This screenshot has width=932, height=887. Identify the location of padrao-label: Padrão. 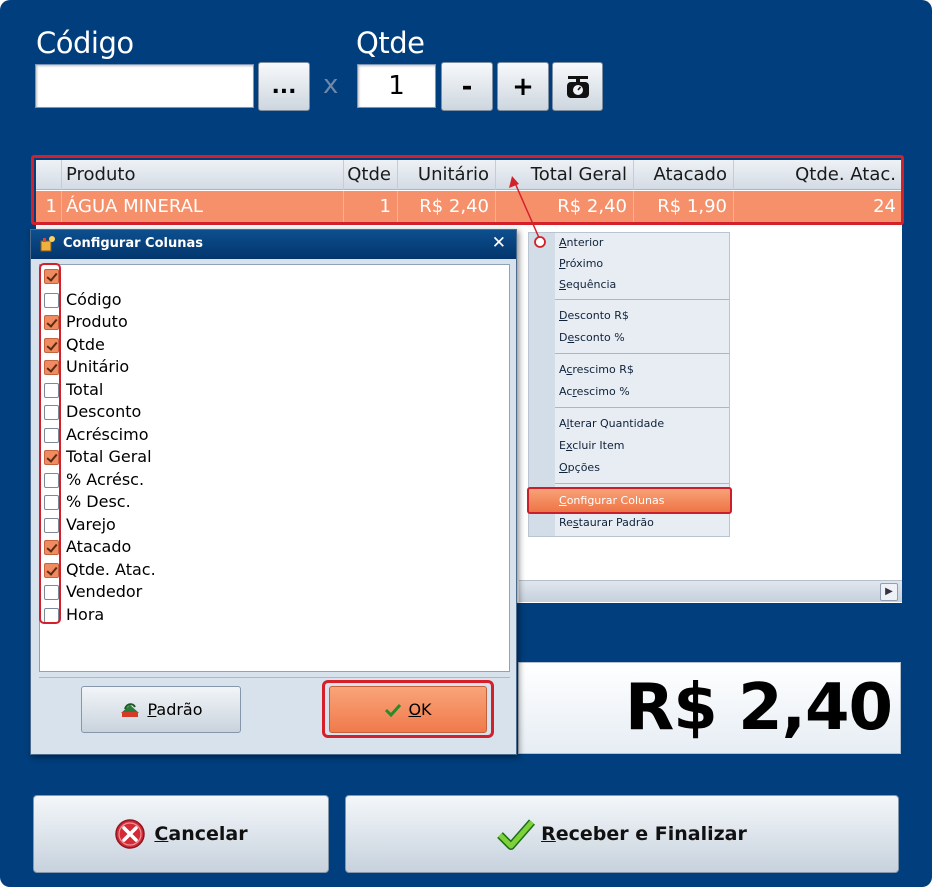
(175, 709).